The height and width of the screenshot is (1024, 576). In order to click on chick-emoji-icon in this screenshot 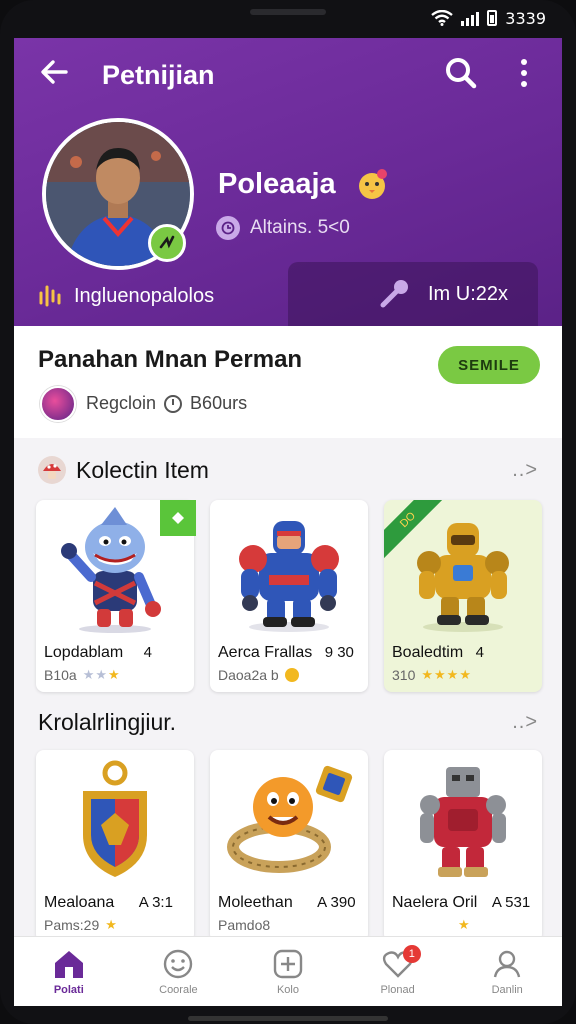, I will do `click(373, 184)`.